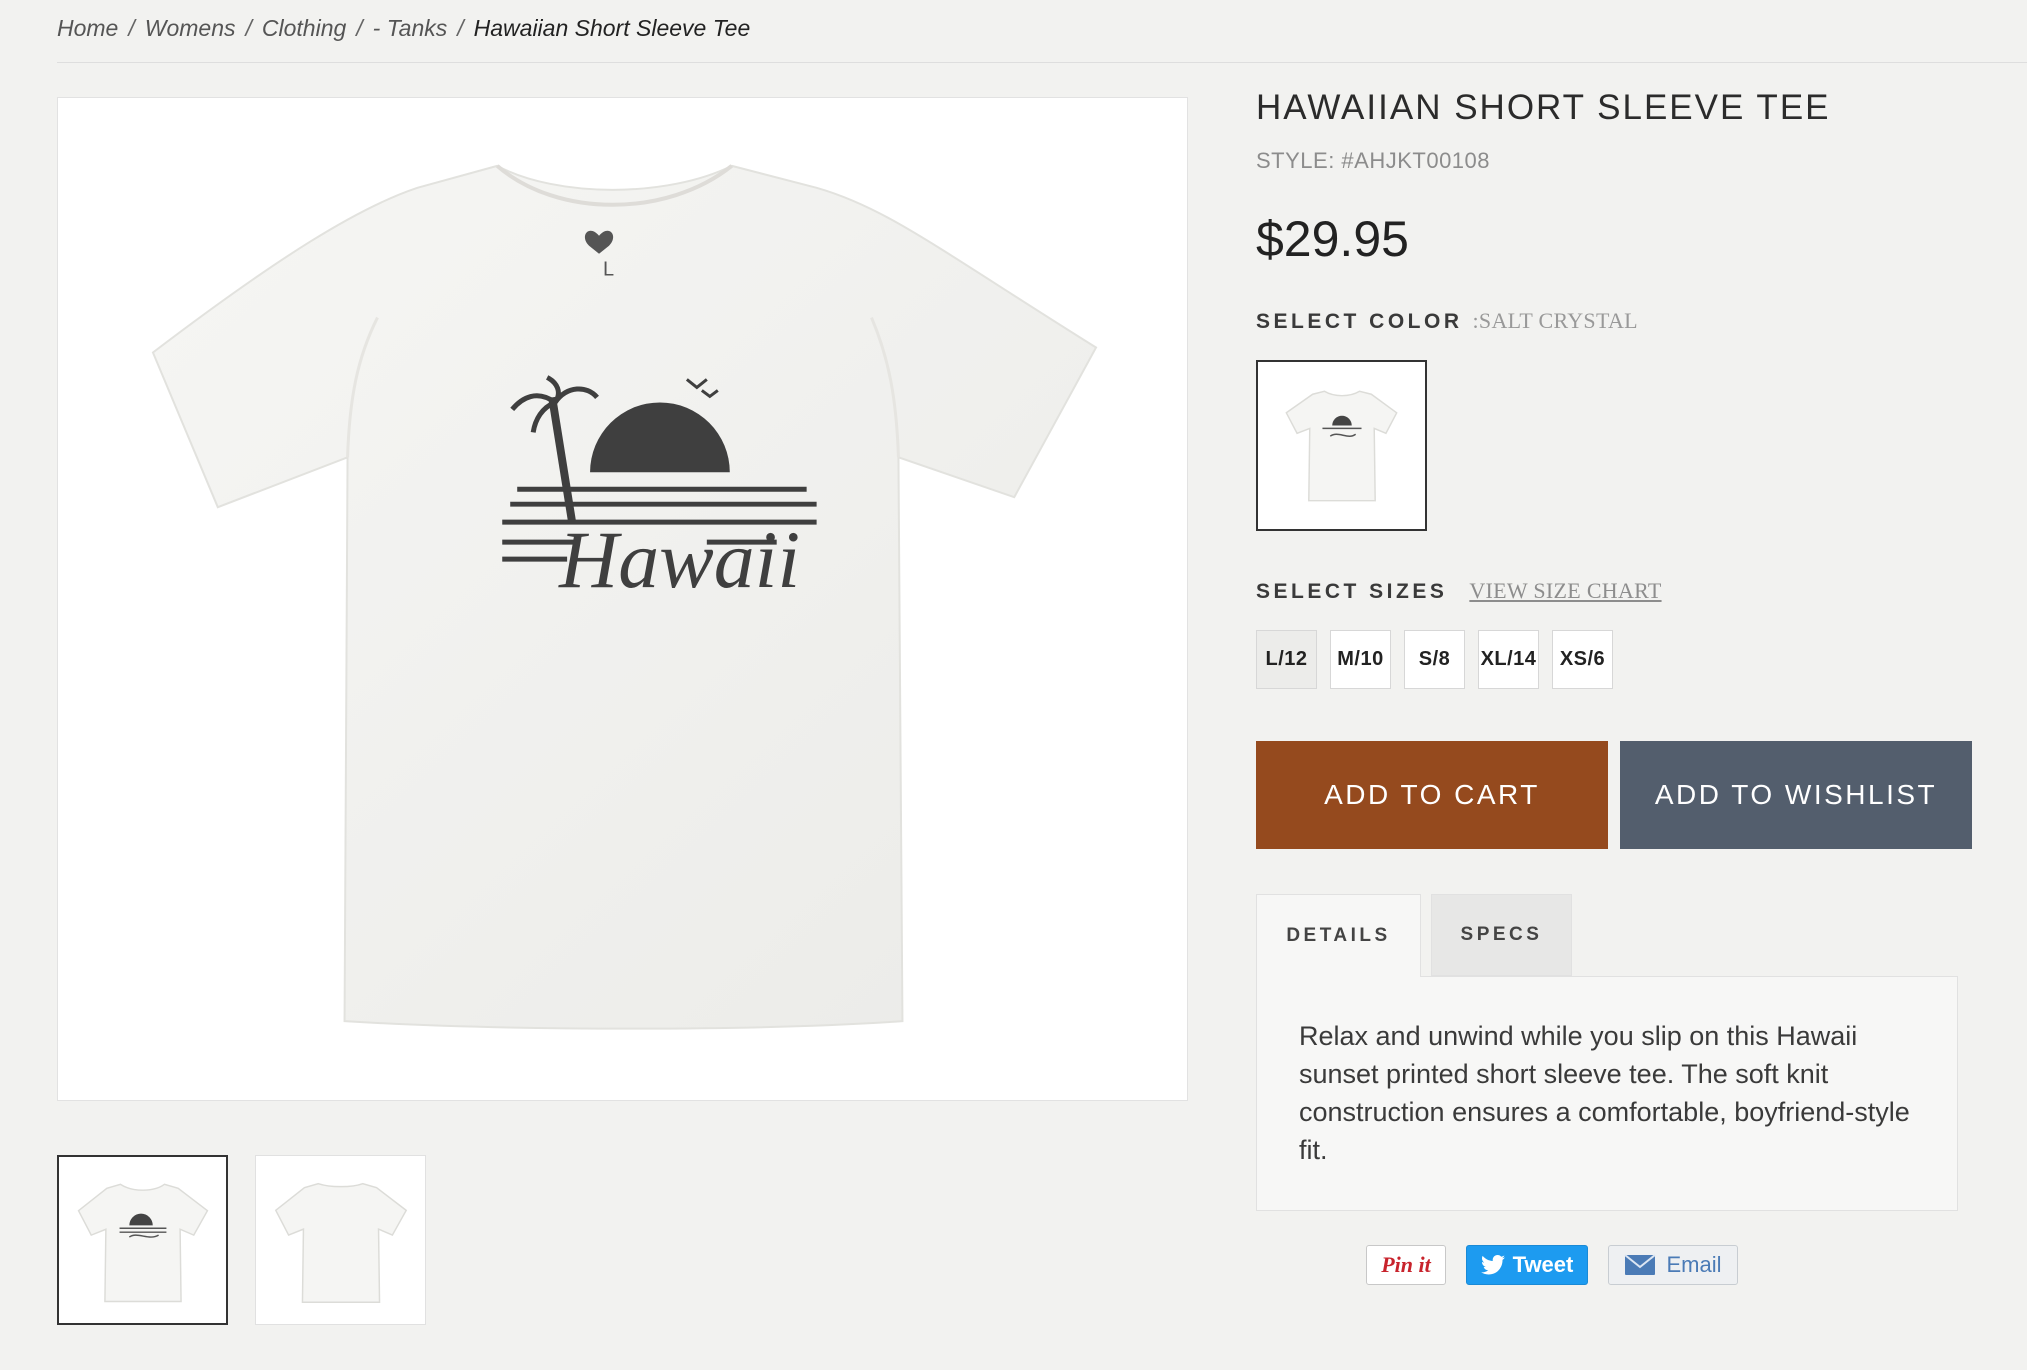 The width and height of the screenshot is (2027, 1370). I want to click on tshirt-swatch-image, so click(1341, 446).